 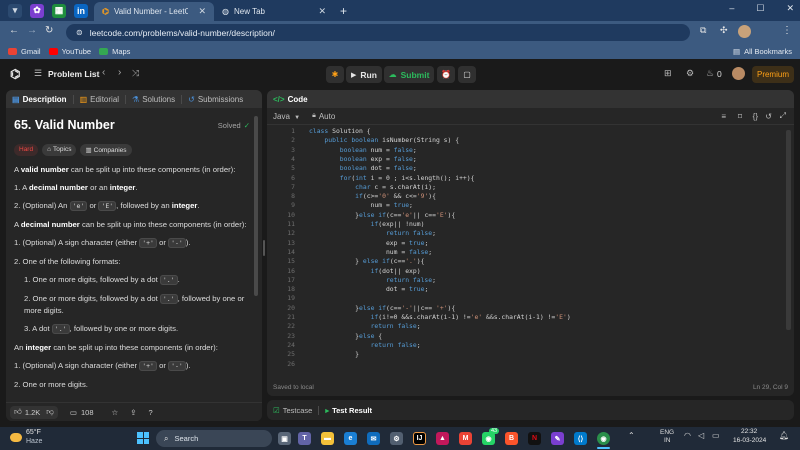 I want to click on user-avatar, so click(x=738, y=73).